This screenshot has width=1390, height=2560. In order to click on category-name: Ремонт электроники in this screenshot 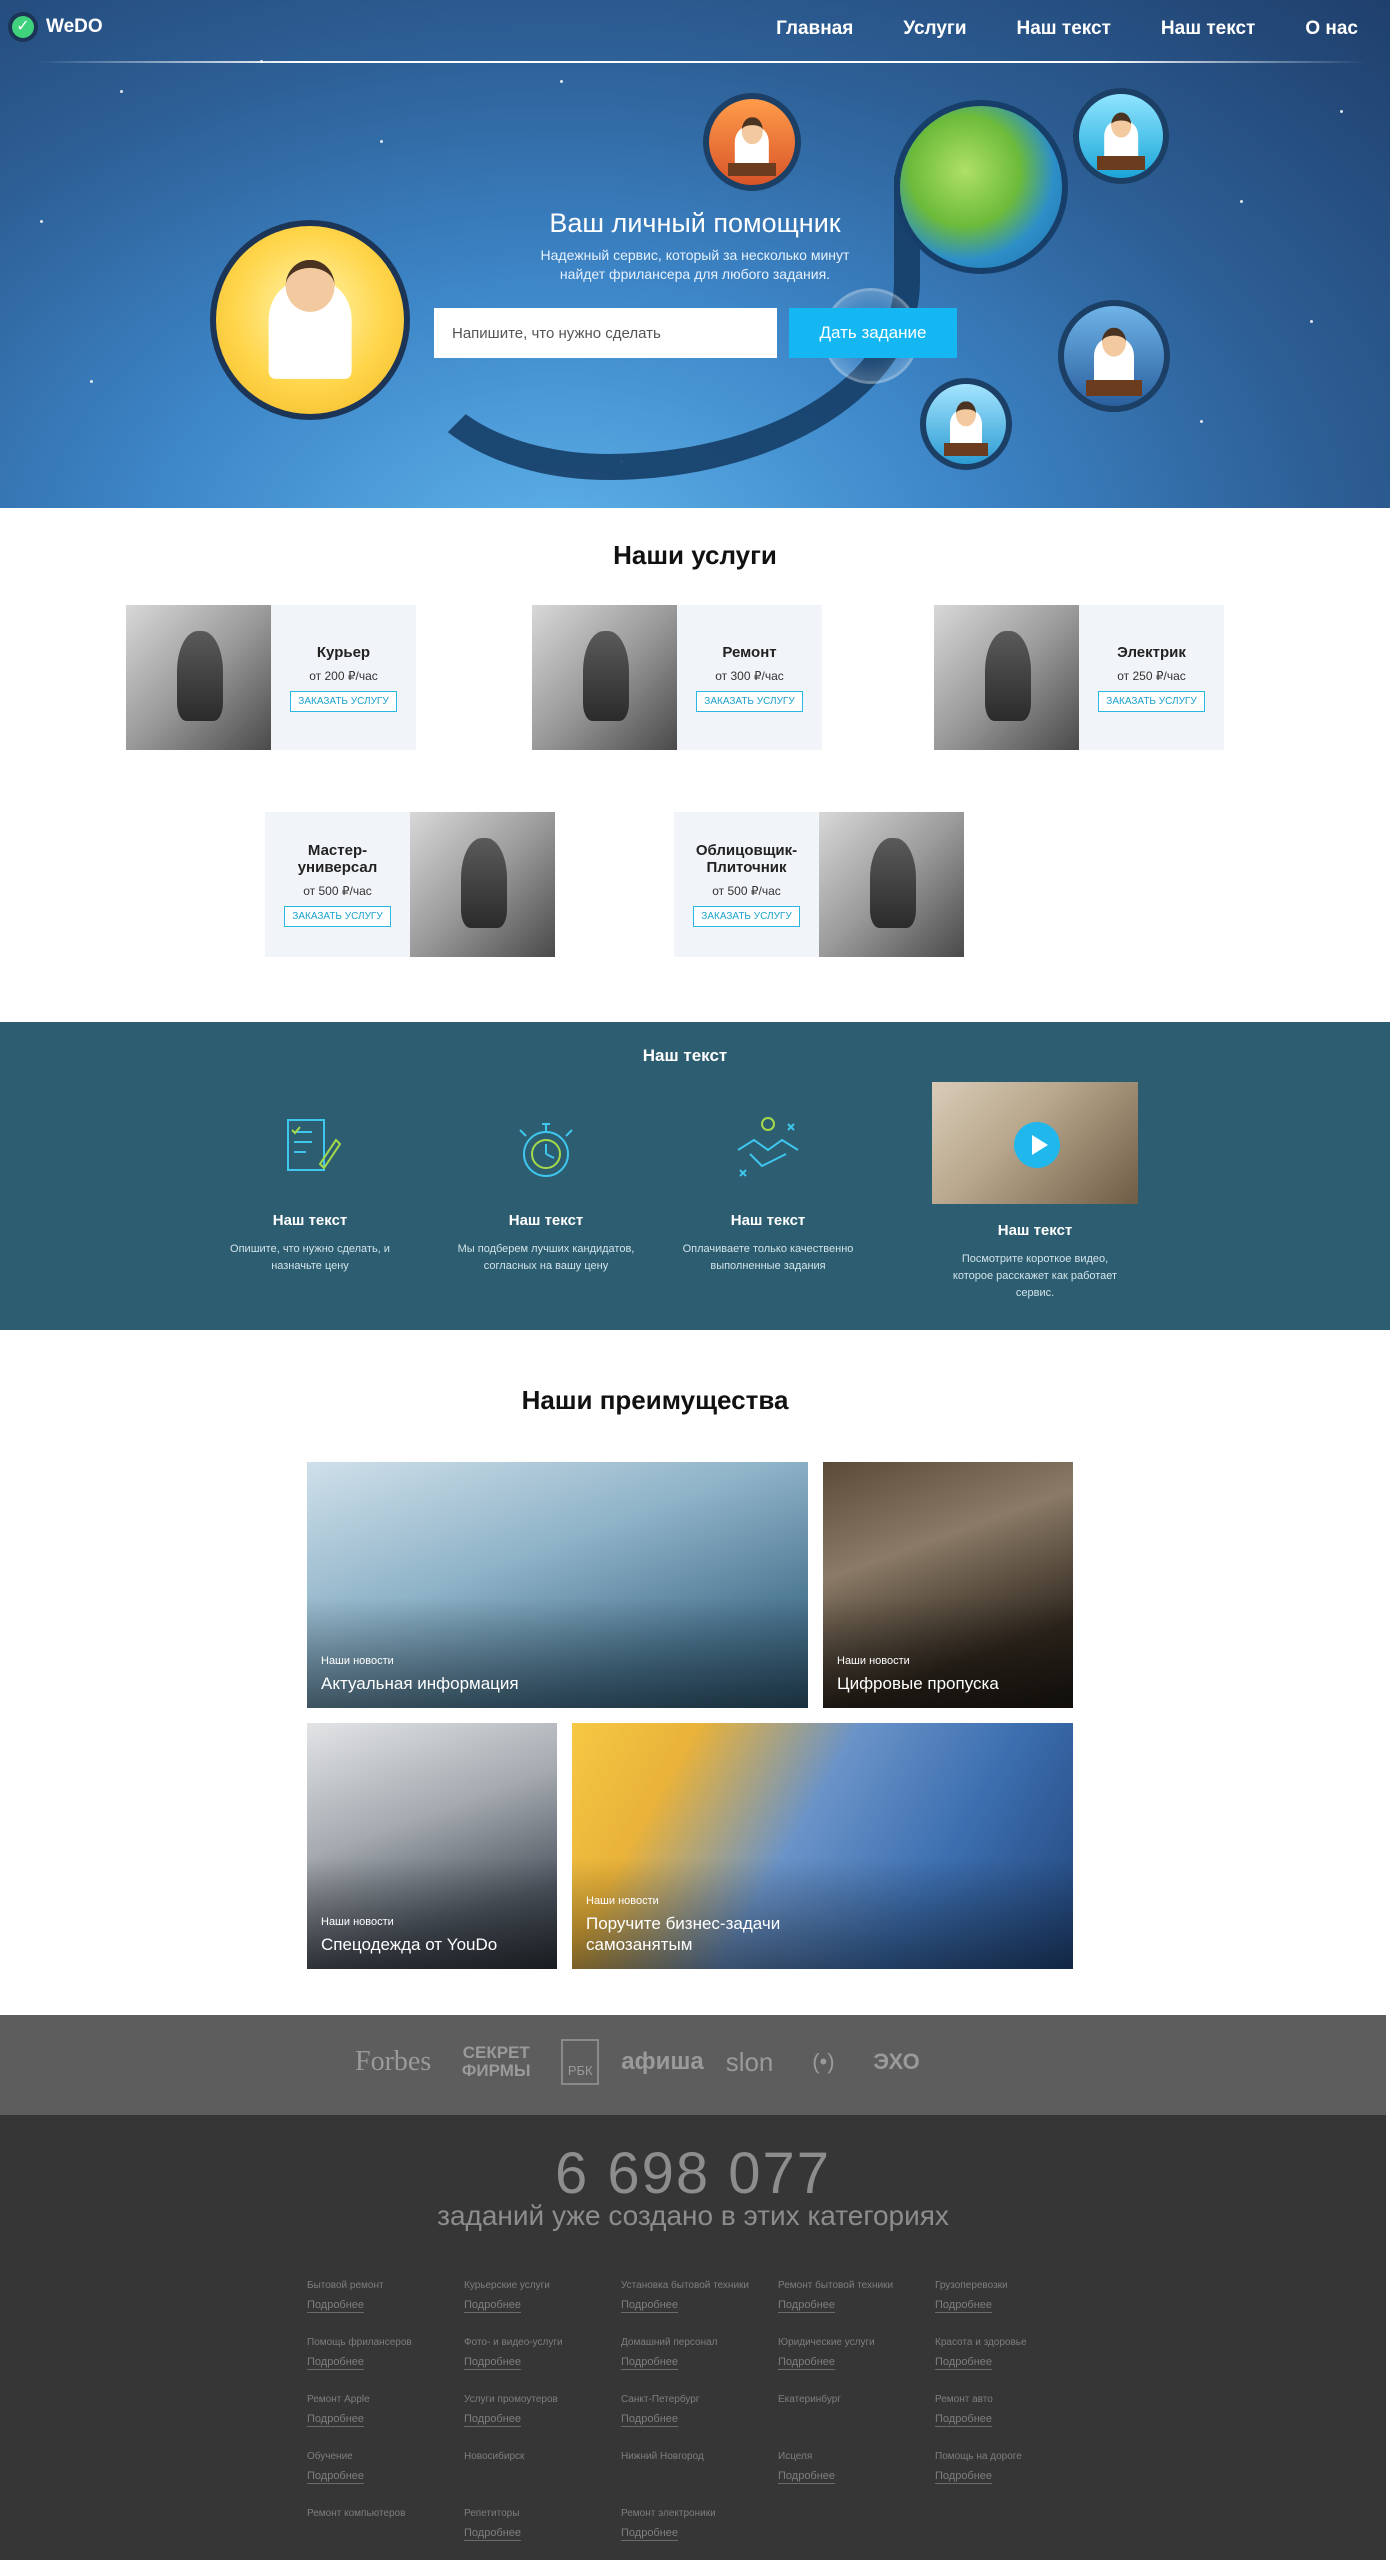, I will do `click(696, 2513)`.